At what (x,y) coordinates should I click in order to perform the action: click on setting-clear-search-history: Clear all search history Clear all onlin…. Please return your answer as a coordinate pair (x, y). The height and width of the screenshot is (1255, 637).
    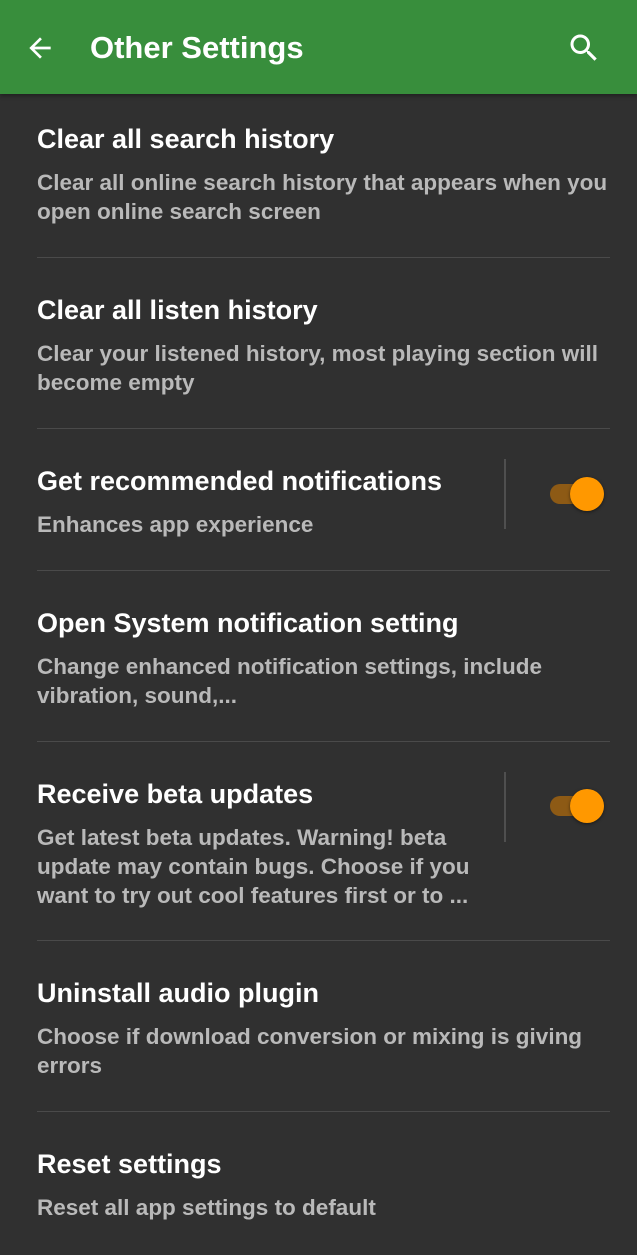
    Looking at the image, I should click on (318, 175).